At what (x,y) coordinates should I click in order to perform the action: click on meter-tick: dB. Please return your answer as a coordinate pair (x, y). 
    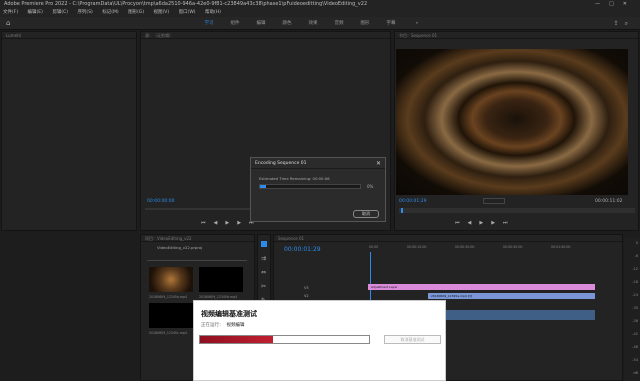
    Looking at the image, I should click on (635, 373).